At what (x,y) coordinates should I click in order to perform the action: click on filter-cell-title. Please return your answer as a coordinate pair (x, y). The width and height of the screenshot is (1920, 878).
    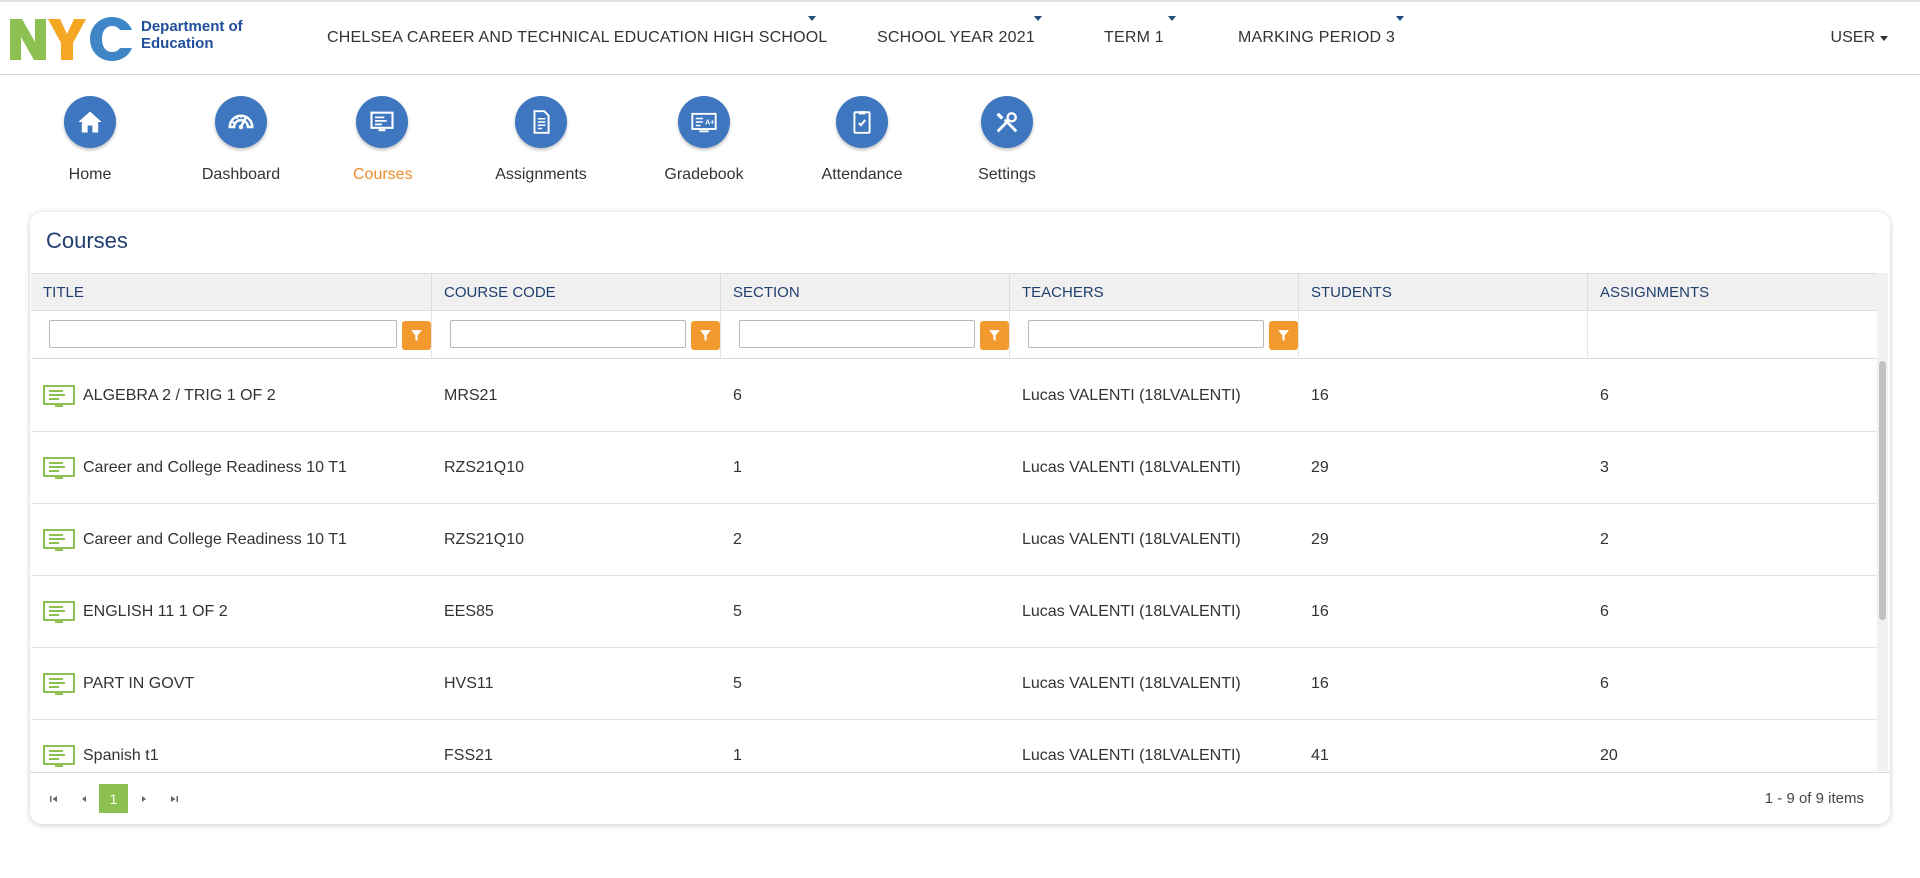
    Looking at the image, I should click on (231, 335).